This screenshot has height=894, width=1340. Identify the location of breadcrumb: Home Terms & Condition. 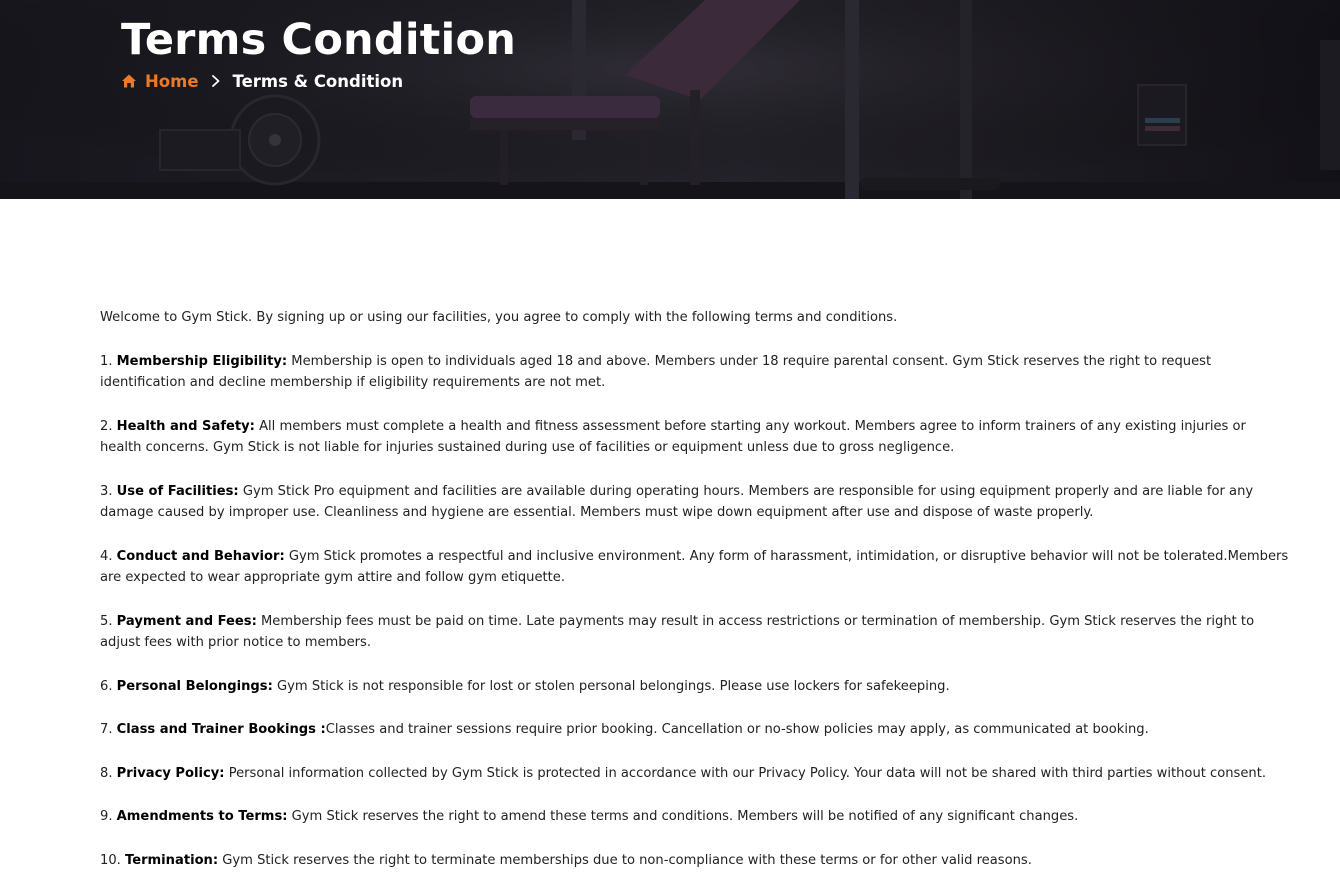
(262, 81).